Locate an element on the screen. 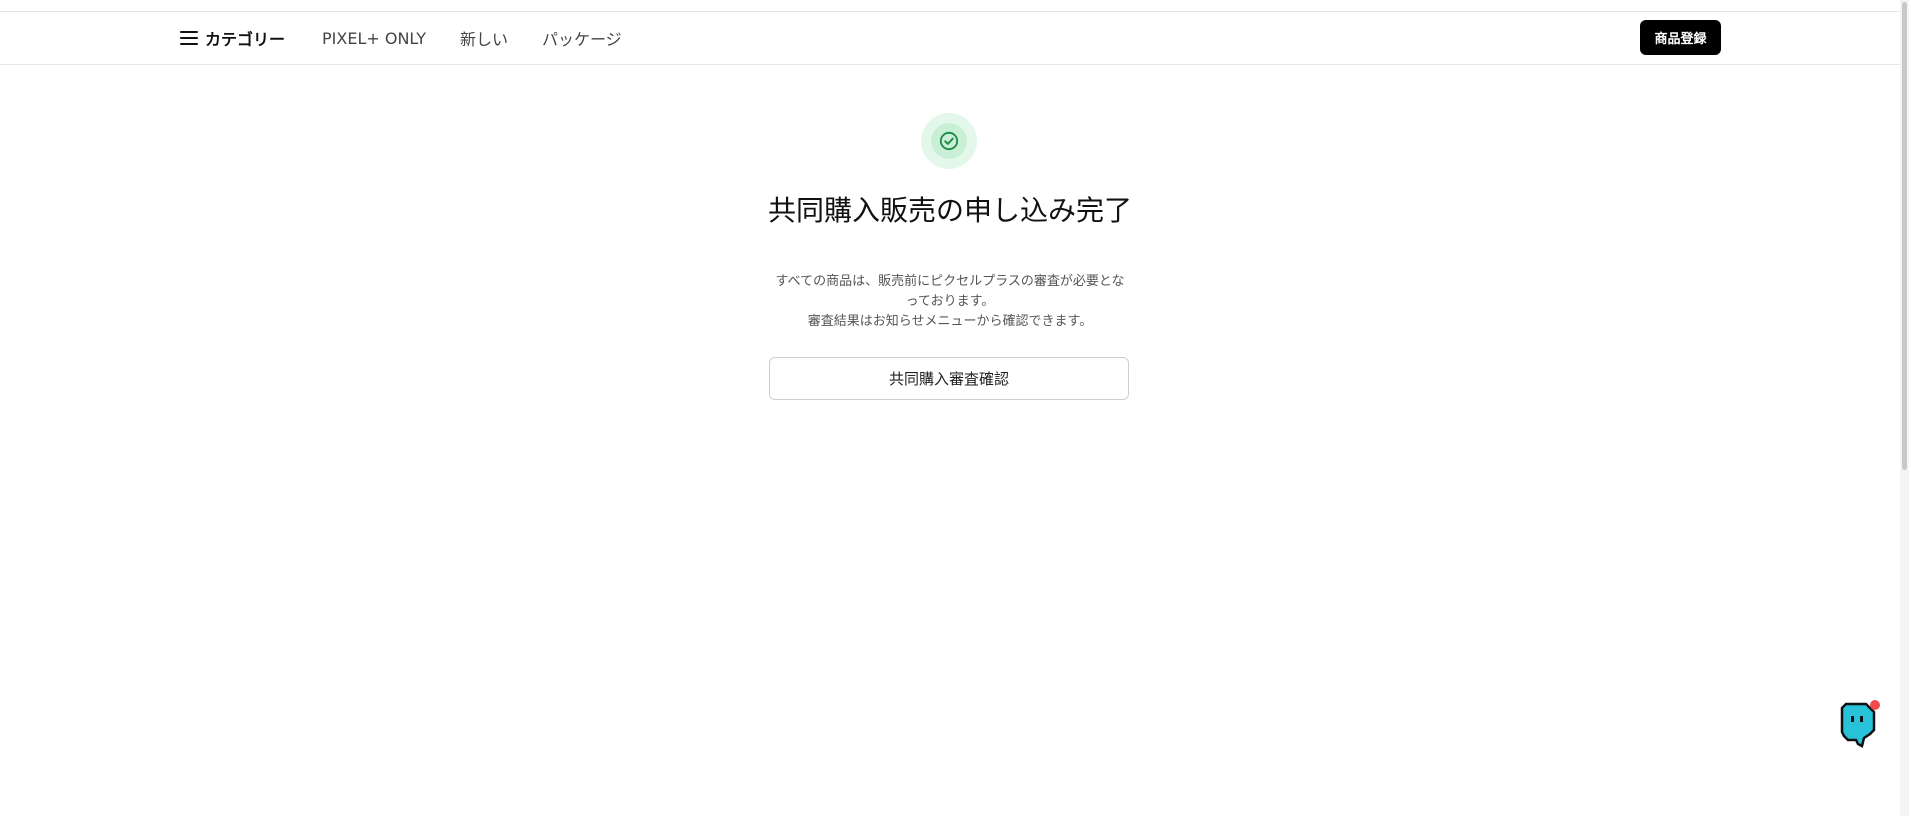 Image resolution: width=1909 pixels, height=816 pixels. description-line: 審査結果はお知らせメニューから確認できます。 is located at coordinates (950, 321).